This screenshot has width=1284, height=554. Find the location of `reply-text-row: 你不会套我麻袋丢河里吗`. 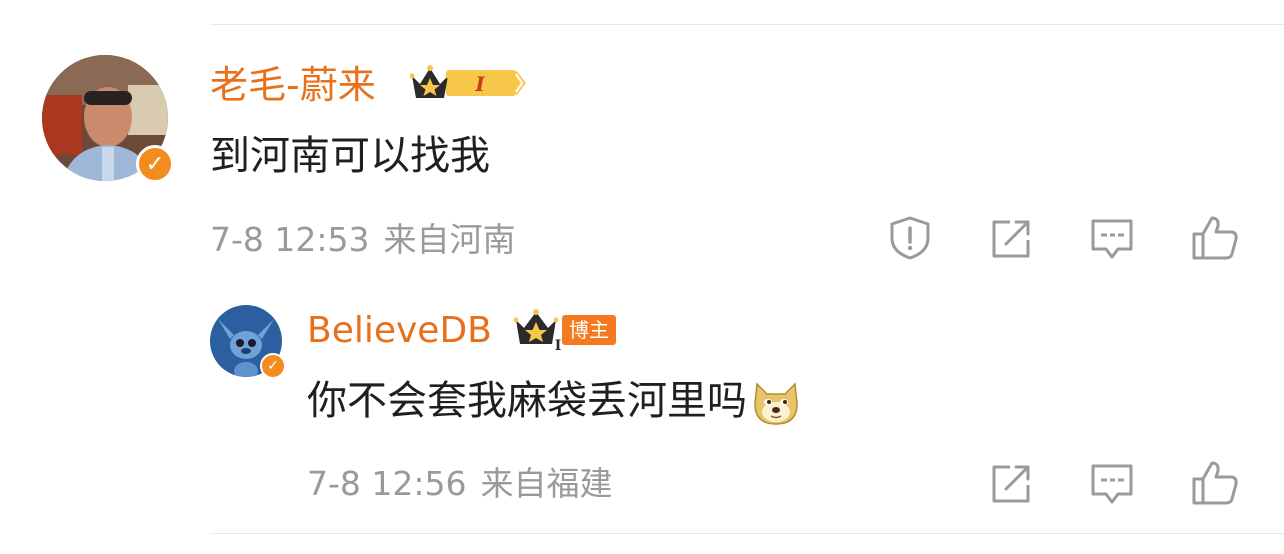

reply-text-row: 你不会套我麻袋丢河里吗 is located at coordinates (555, 401).